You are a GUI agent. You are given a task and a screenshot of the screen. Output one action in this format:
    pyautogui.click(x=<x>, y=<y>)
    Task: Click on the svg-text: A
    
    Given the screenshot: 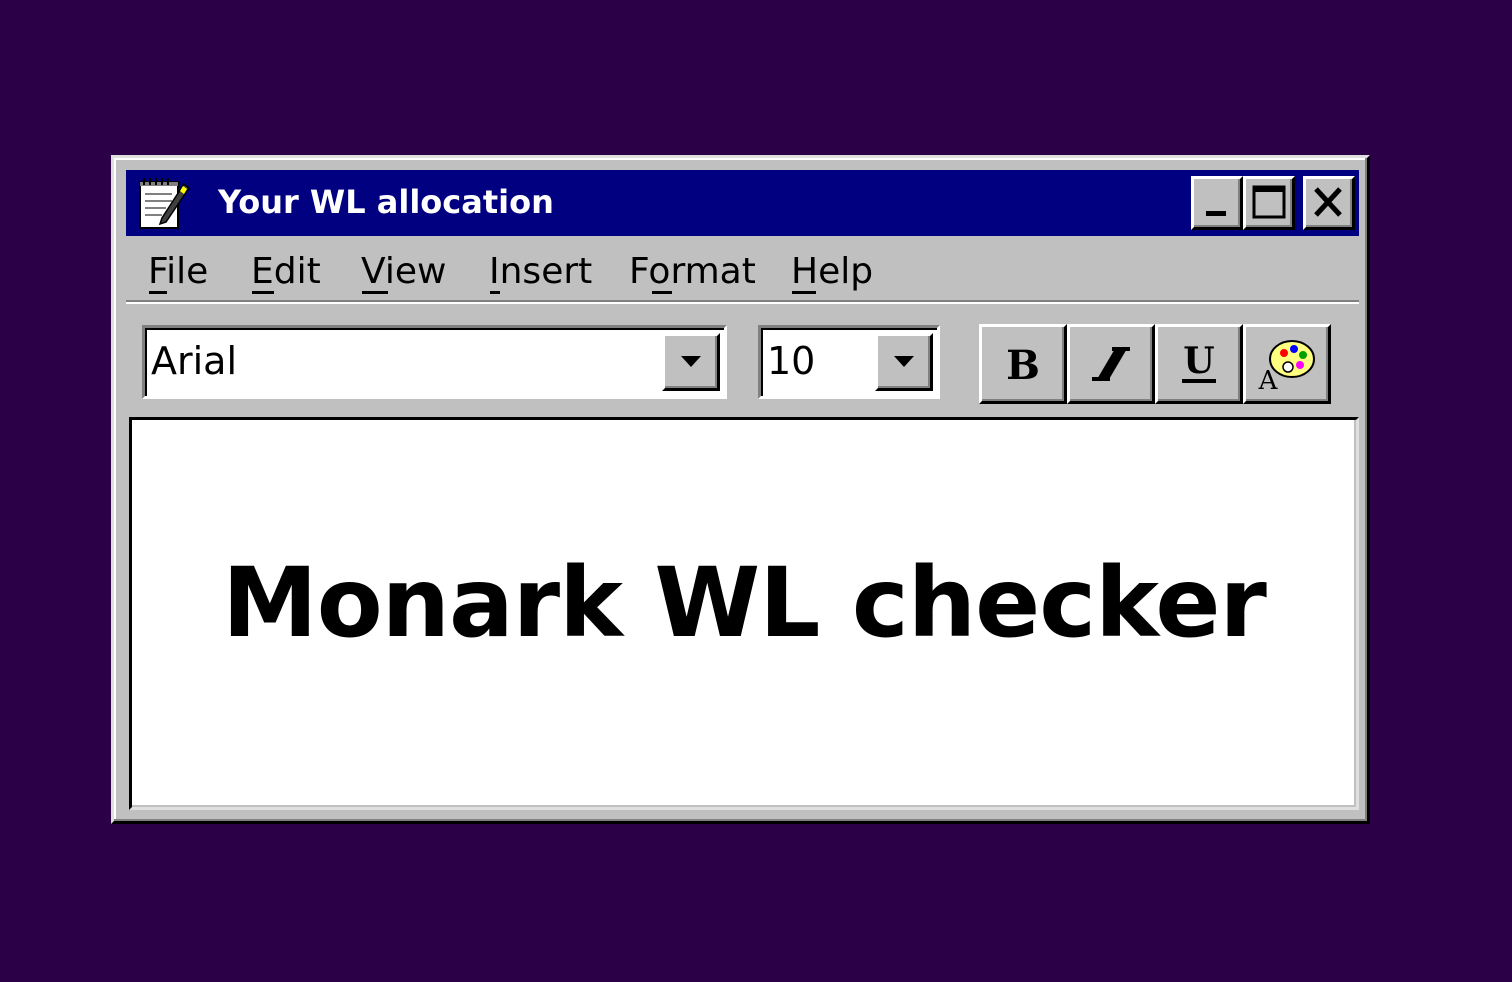 What is the action you would take?
    pyautogui.click(x=1268, y=381)
    